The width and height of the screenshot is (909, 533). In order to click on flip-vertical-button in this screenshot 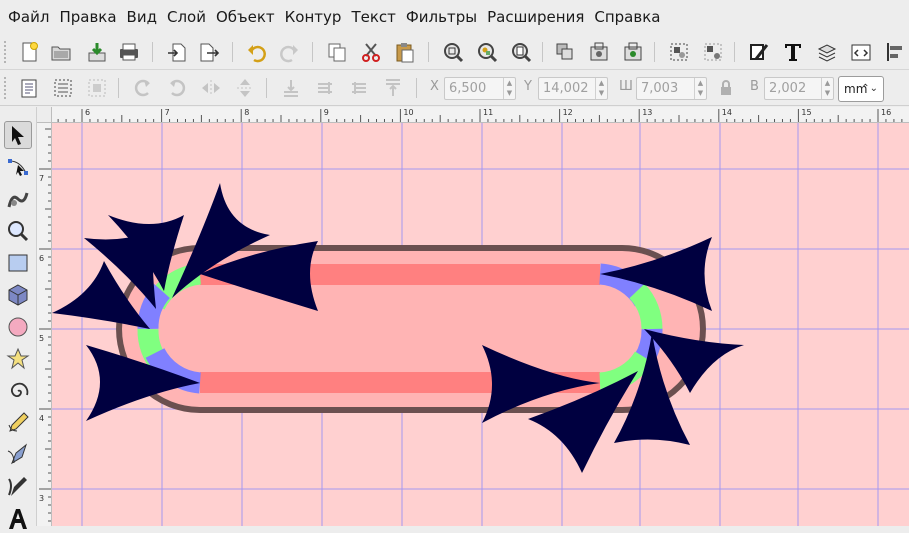, I will do `click(245, 88)`.